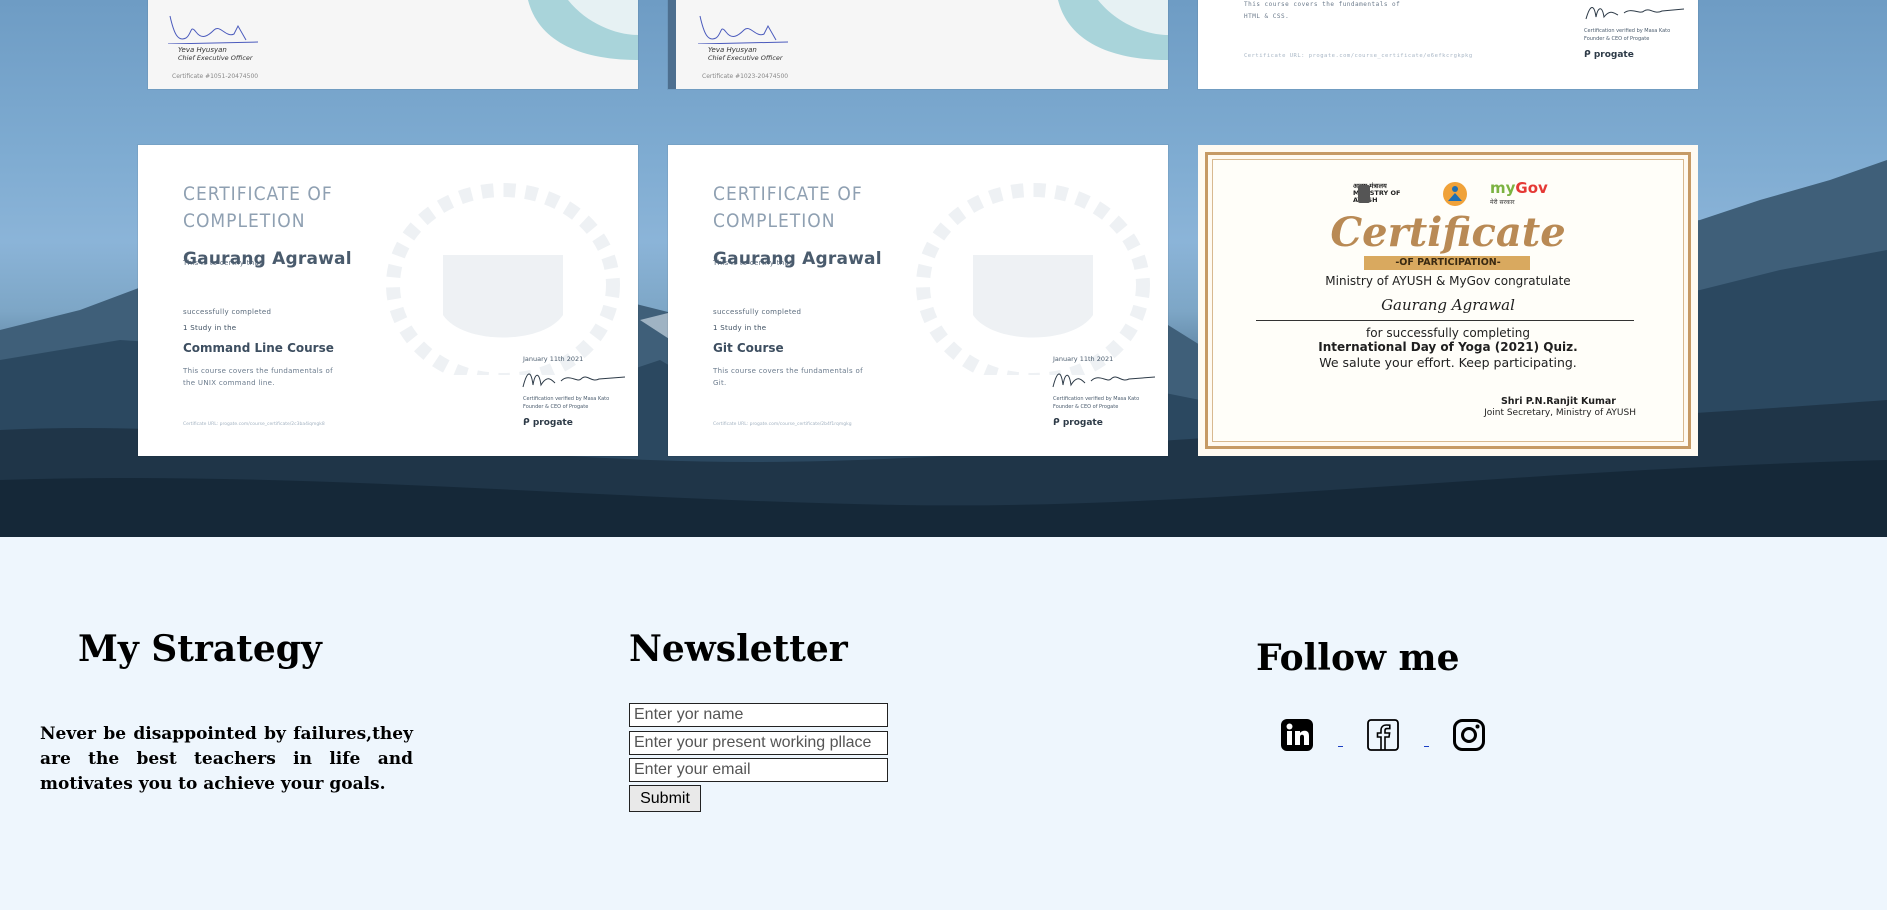 Image resolution: width=1887 pixels, height=910 pixels. Describe the element at coordinates (1455, 194) in the screenshot. I see `yoga-logo-icon` at that location.